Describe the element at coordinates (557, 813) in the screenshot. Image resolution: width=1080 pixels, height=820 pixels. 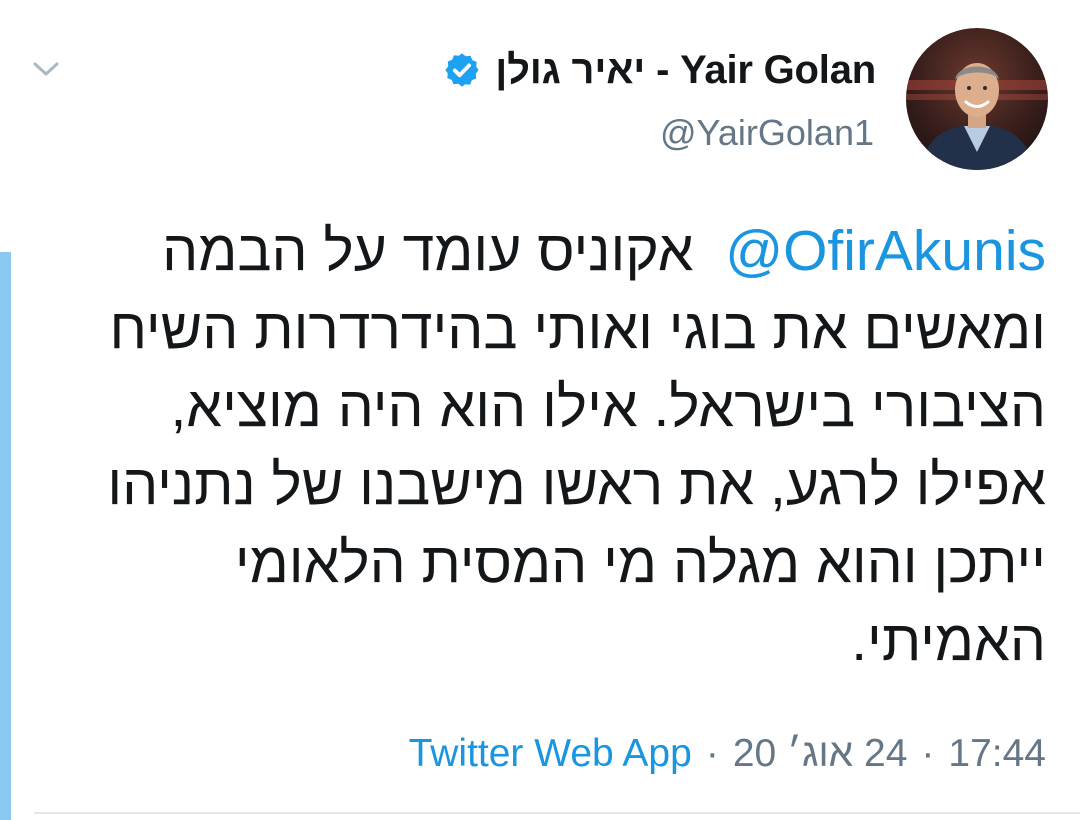
I see `divider` at that location.